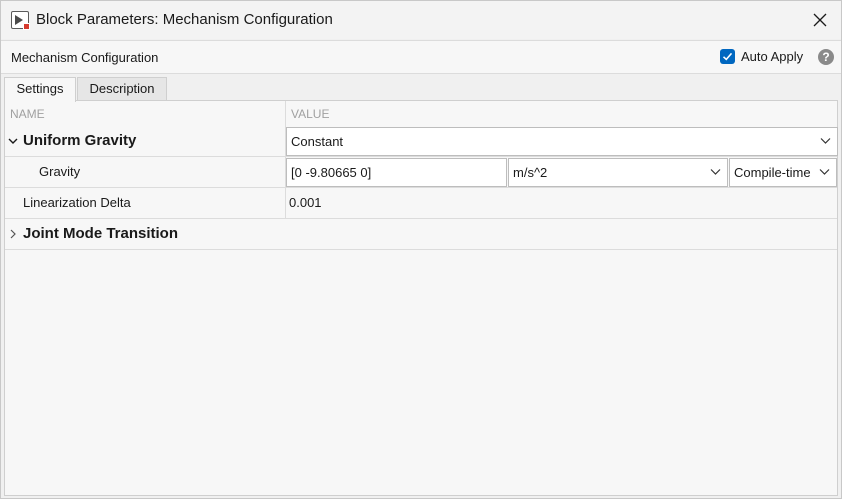 The height and width of the screenshot is (499, 842). What do you see at coordinates (85, 57) in the screenshot?
I see `block-name-label: Mechanism Configuration` at bounding box center [85, 57].